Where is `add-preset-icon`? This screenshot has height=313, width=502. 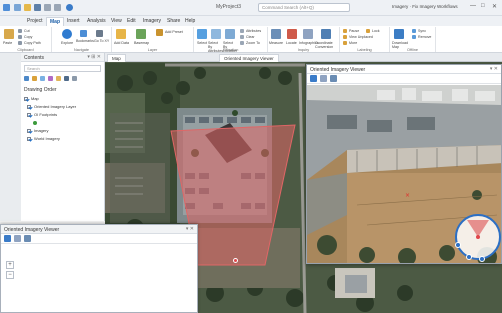 add-preset-icon is located at coordinates (159, 32).